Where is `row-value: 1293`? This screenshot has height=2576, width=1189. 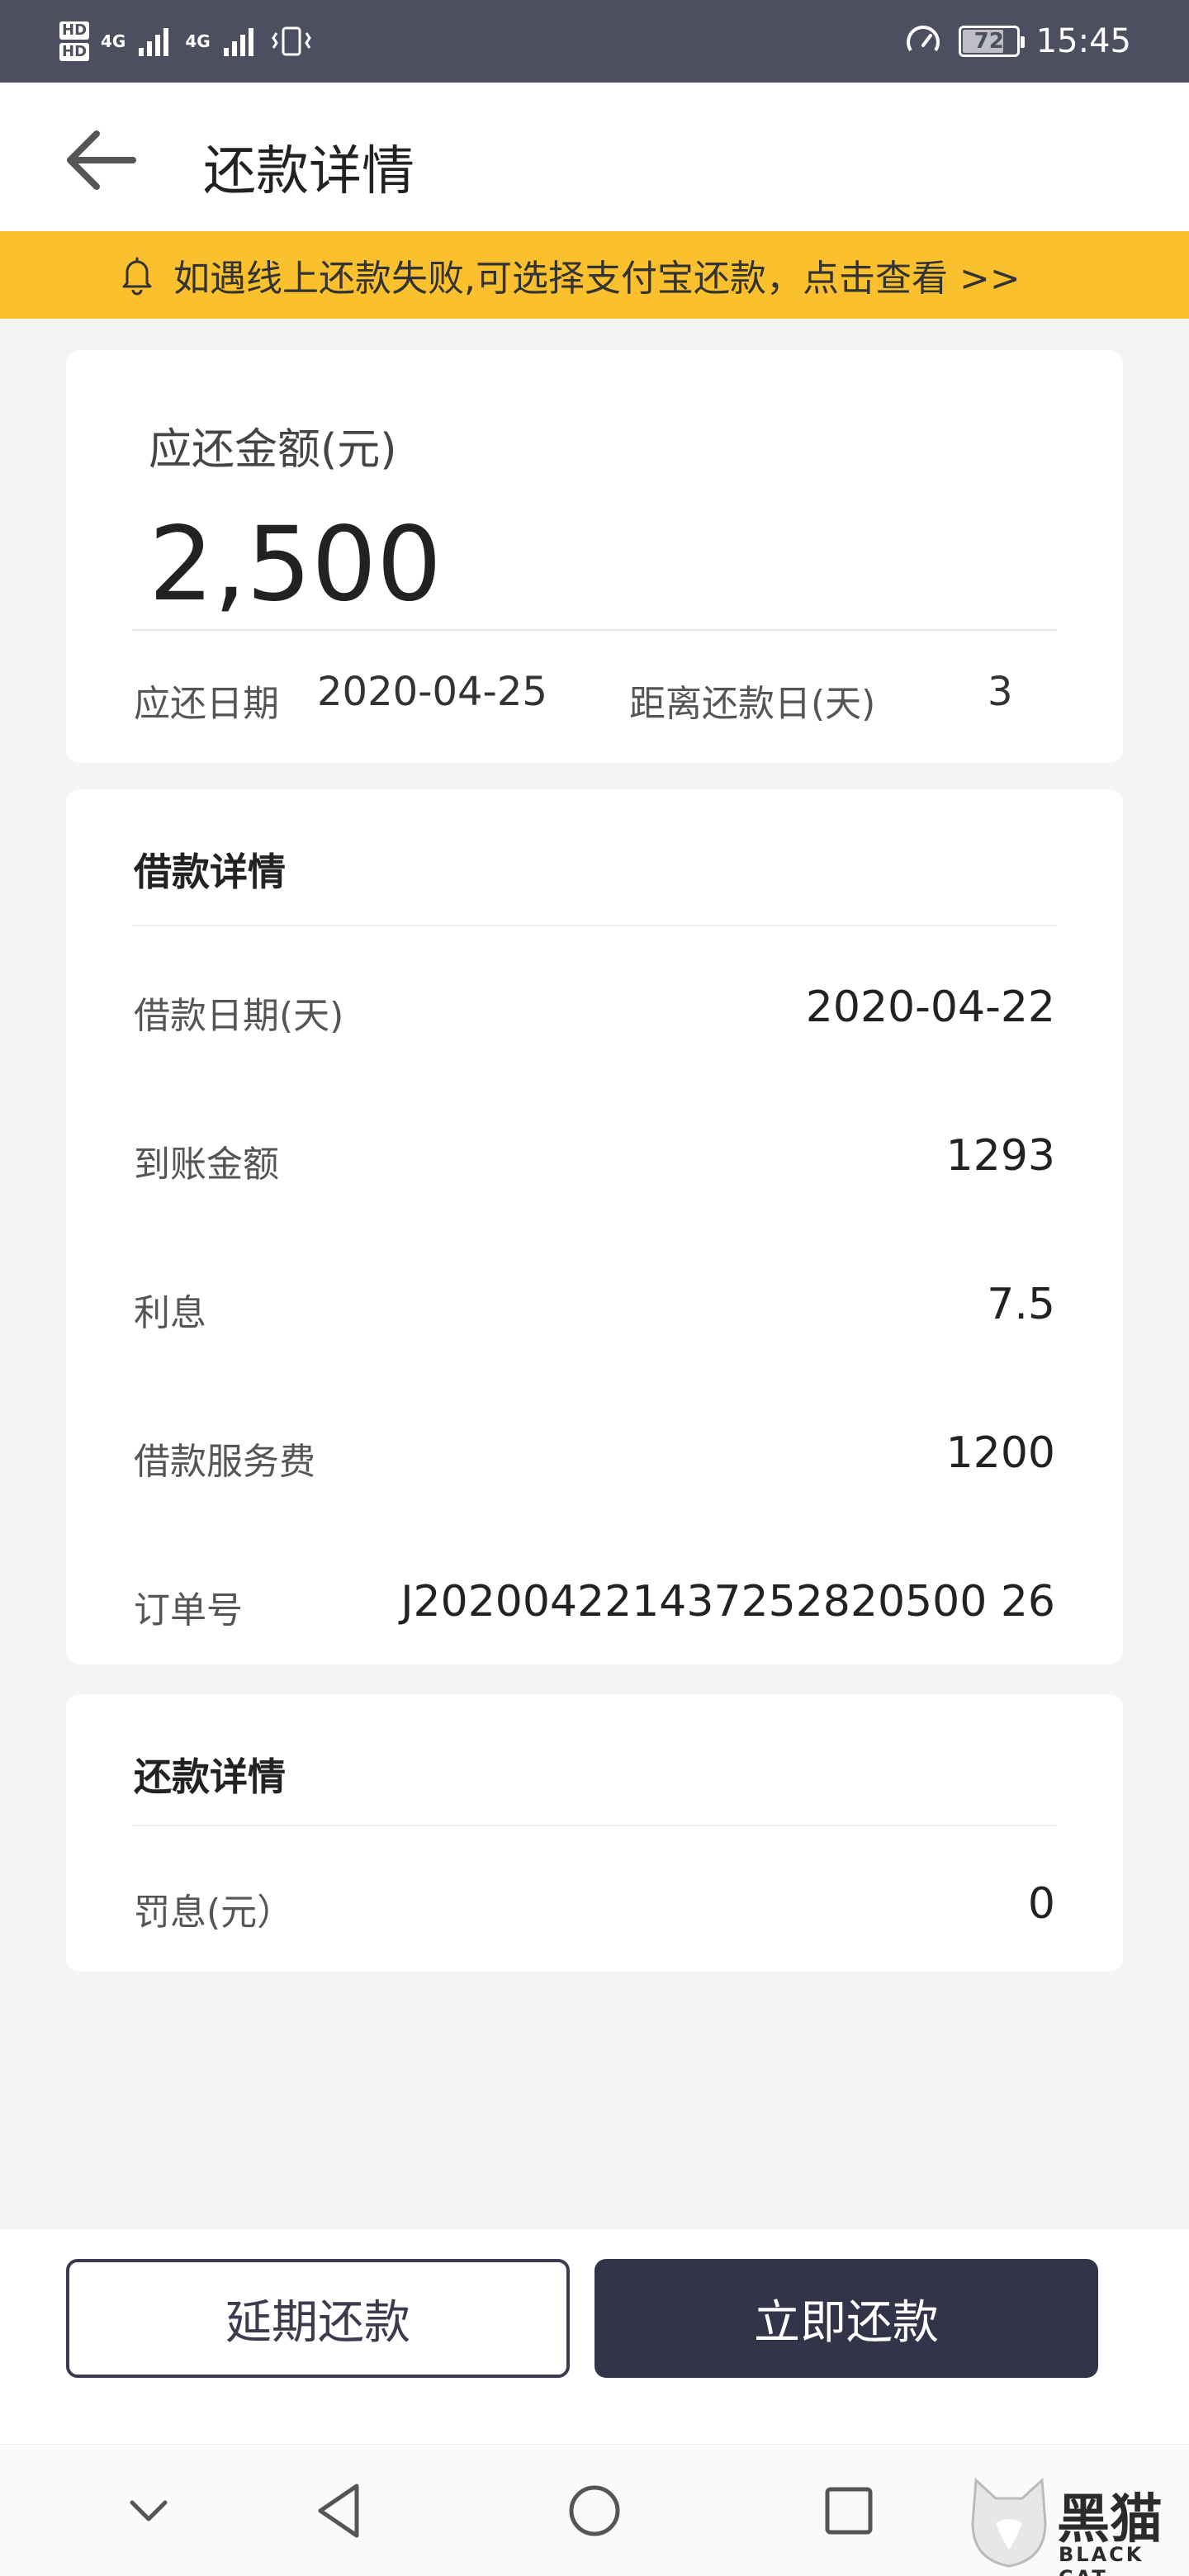 row-value: 1293 is located at coordinates (1000, 1156).